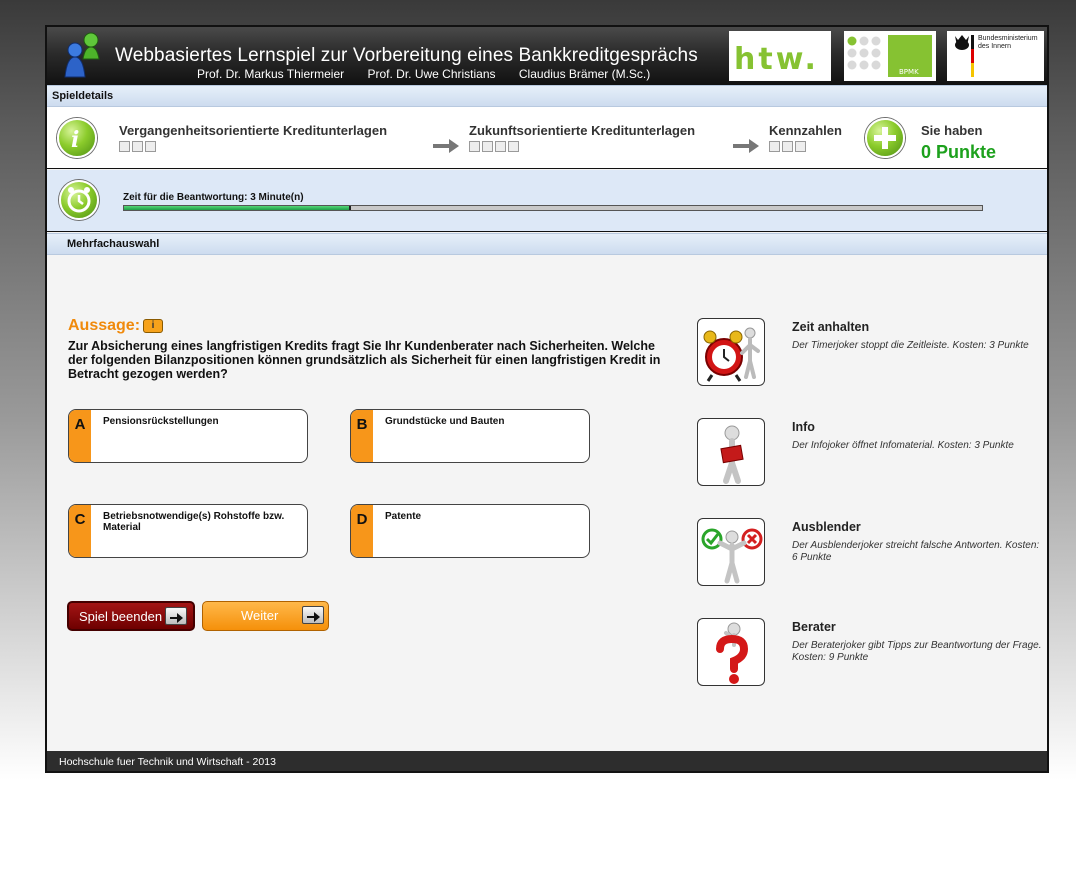 Image resolution: width=1076 pixels, height=894 pixels. Describe the element at coordinates (995, 56) in the screenshot. I see `bmi-logo: Bundesministerium des Innern` at that location.